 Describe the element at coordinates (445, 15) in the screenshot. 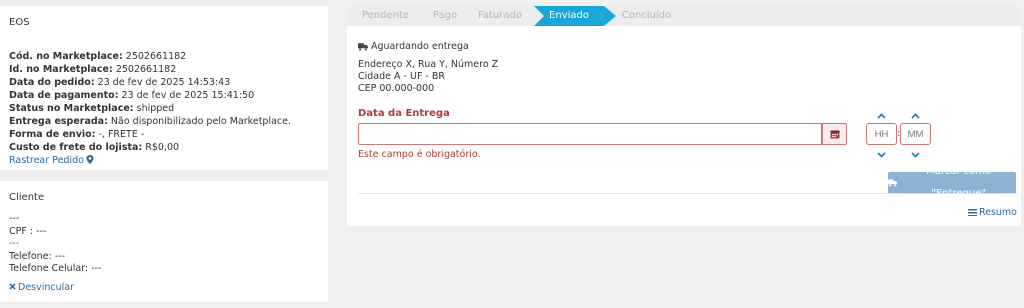

I see `step-paid: Pago` at that location.